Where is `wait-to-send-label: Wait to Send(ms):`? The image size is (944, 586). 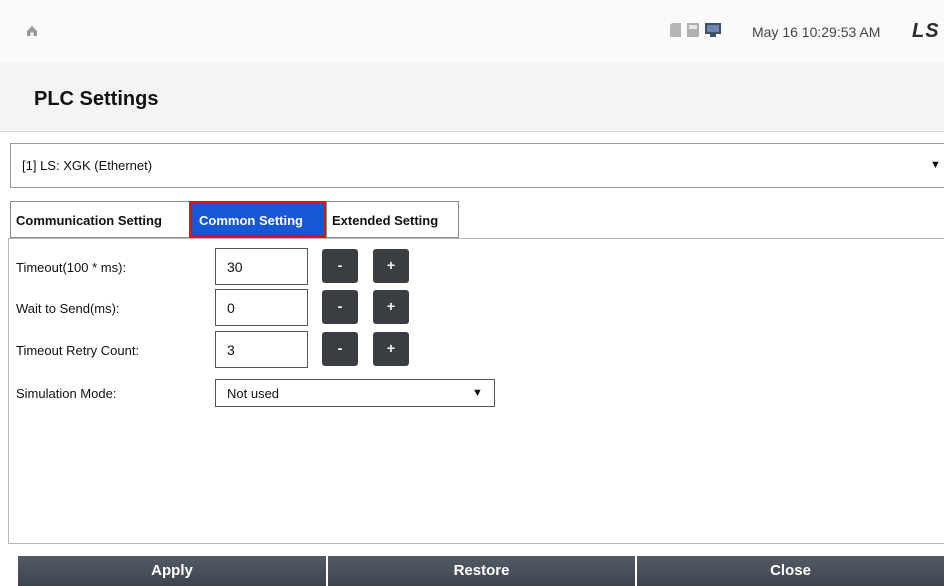 wait-to-send-label: Wait to Send(ms): is located at coordinates (68, 308).